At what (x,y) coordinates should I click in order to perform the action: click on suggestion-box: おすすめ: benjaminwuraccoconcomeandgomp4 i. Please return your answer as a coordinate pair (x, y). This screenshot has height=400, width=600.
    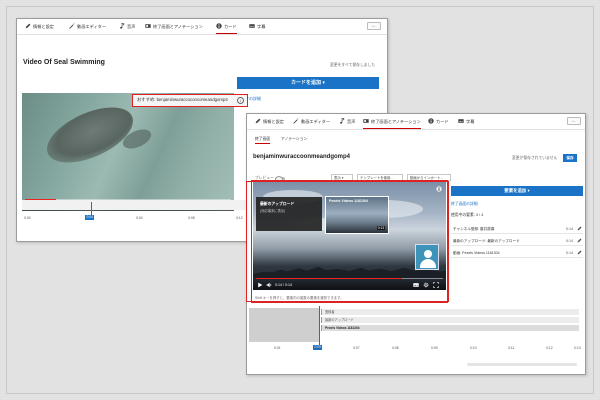
    Looking at the image, I should click on (190, 100).